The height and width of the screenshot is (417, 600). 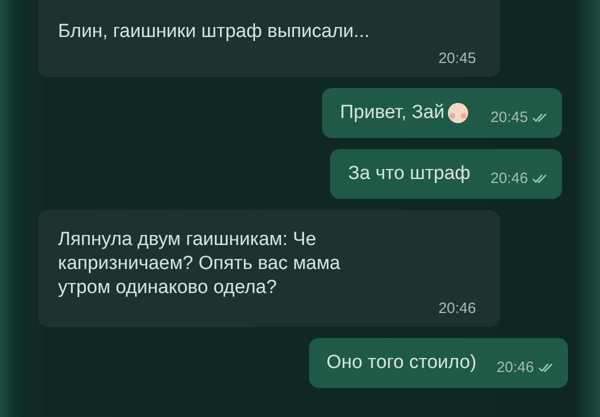 I want to click on message-text: Привет, Зай, so click(x=392, y=113).